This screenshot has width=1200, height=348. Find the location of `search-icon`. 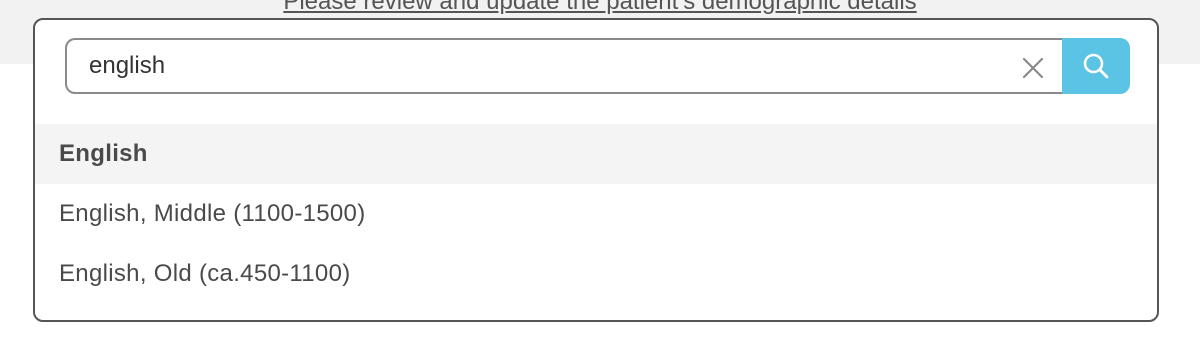

search-icon is located at coordinates (1096, 66).